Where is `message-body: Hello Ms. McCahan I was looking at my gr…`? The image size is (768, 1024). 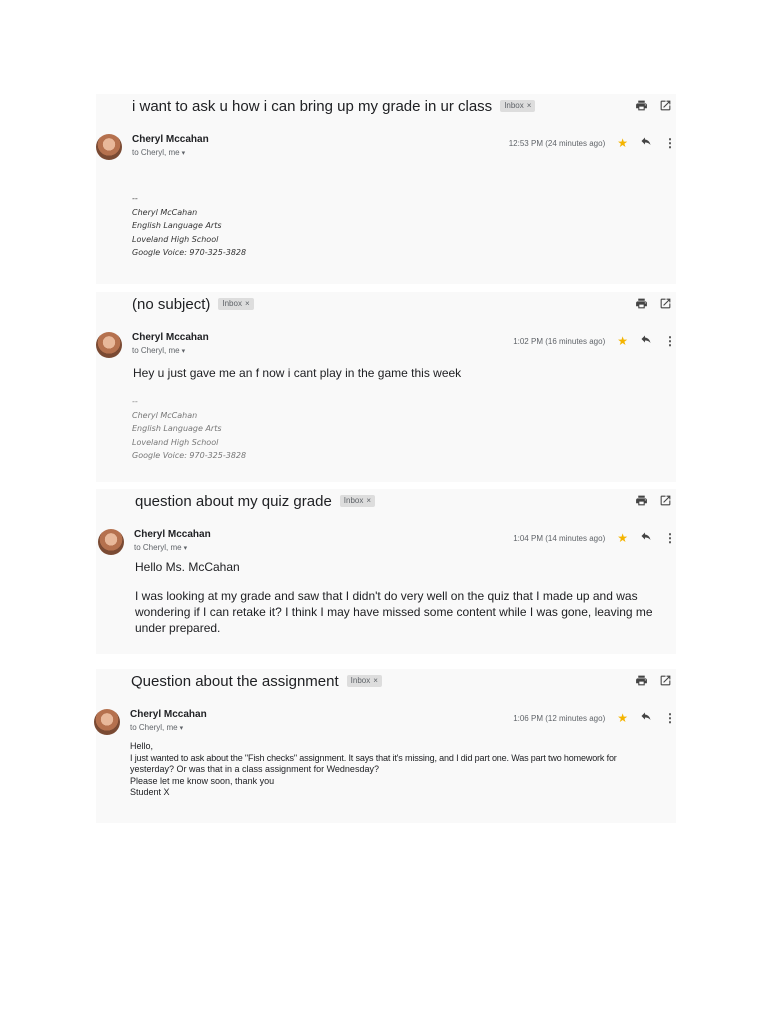
message-body: Hello Ms. McCahan I was looking at my gr… is located at coordinates (394, 597).